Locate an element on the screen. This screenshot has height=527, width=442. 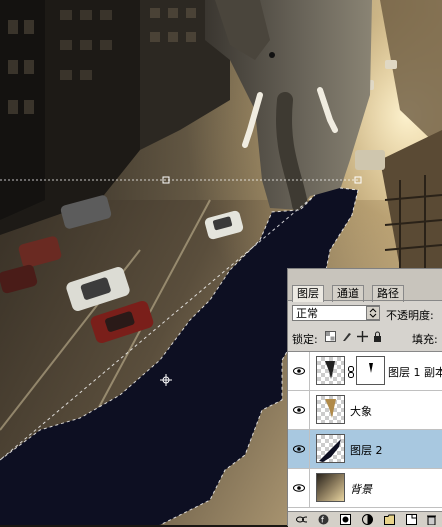
new-layer-icon is located at coordinates (411, 519).